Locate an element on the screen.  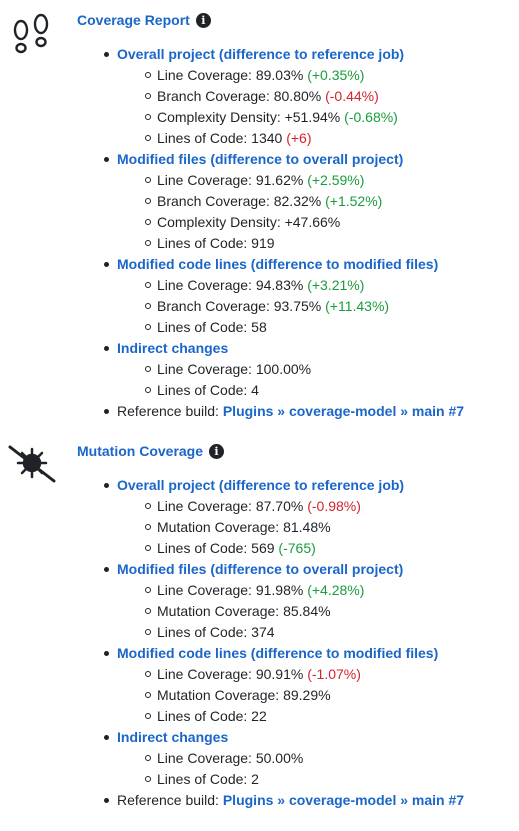
metric-delta: (+1.52%) is located at coordinates (354, 201).